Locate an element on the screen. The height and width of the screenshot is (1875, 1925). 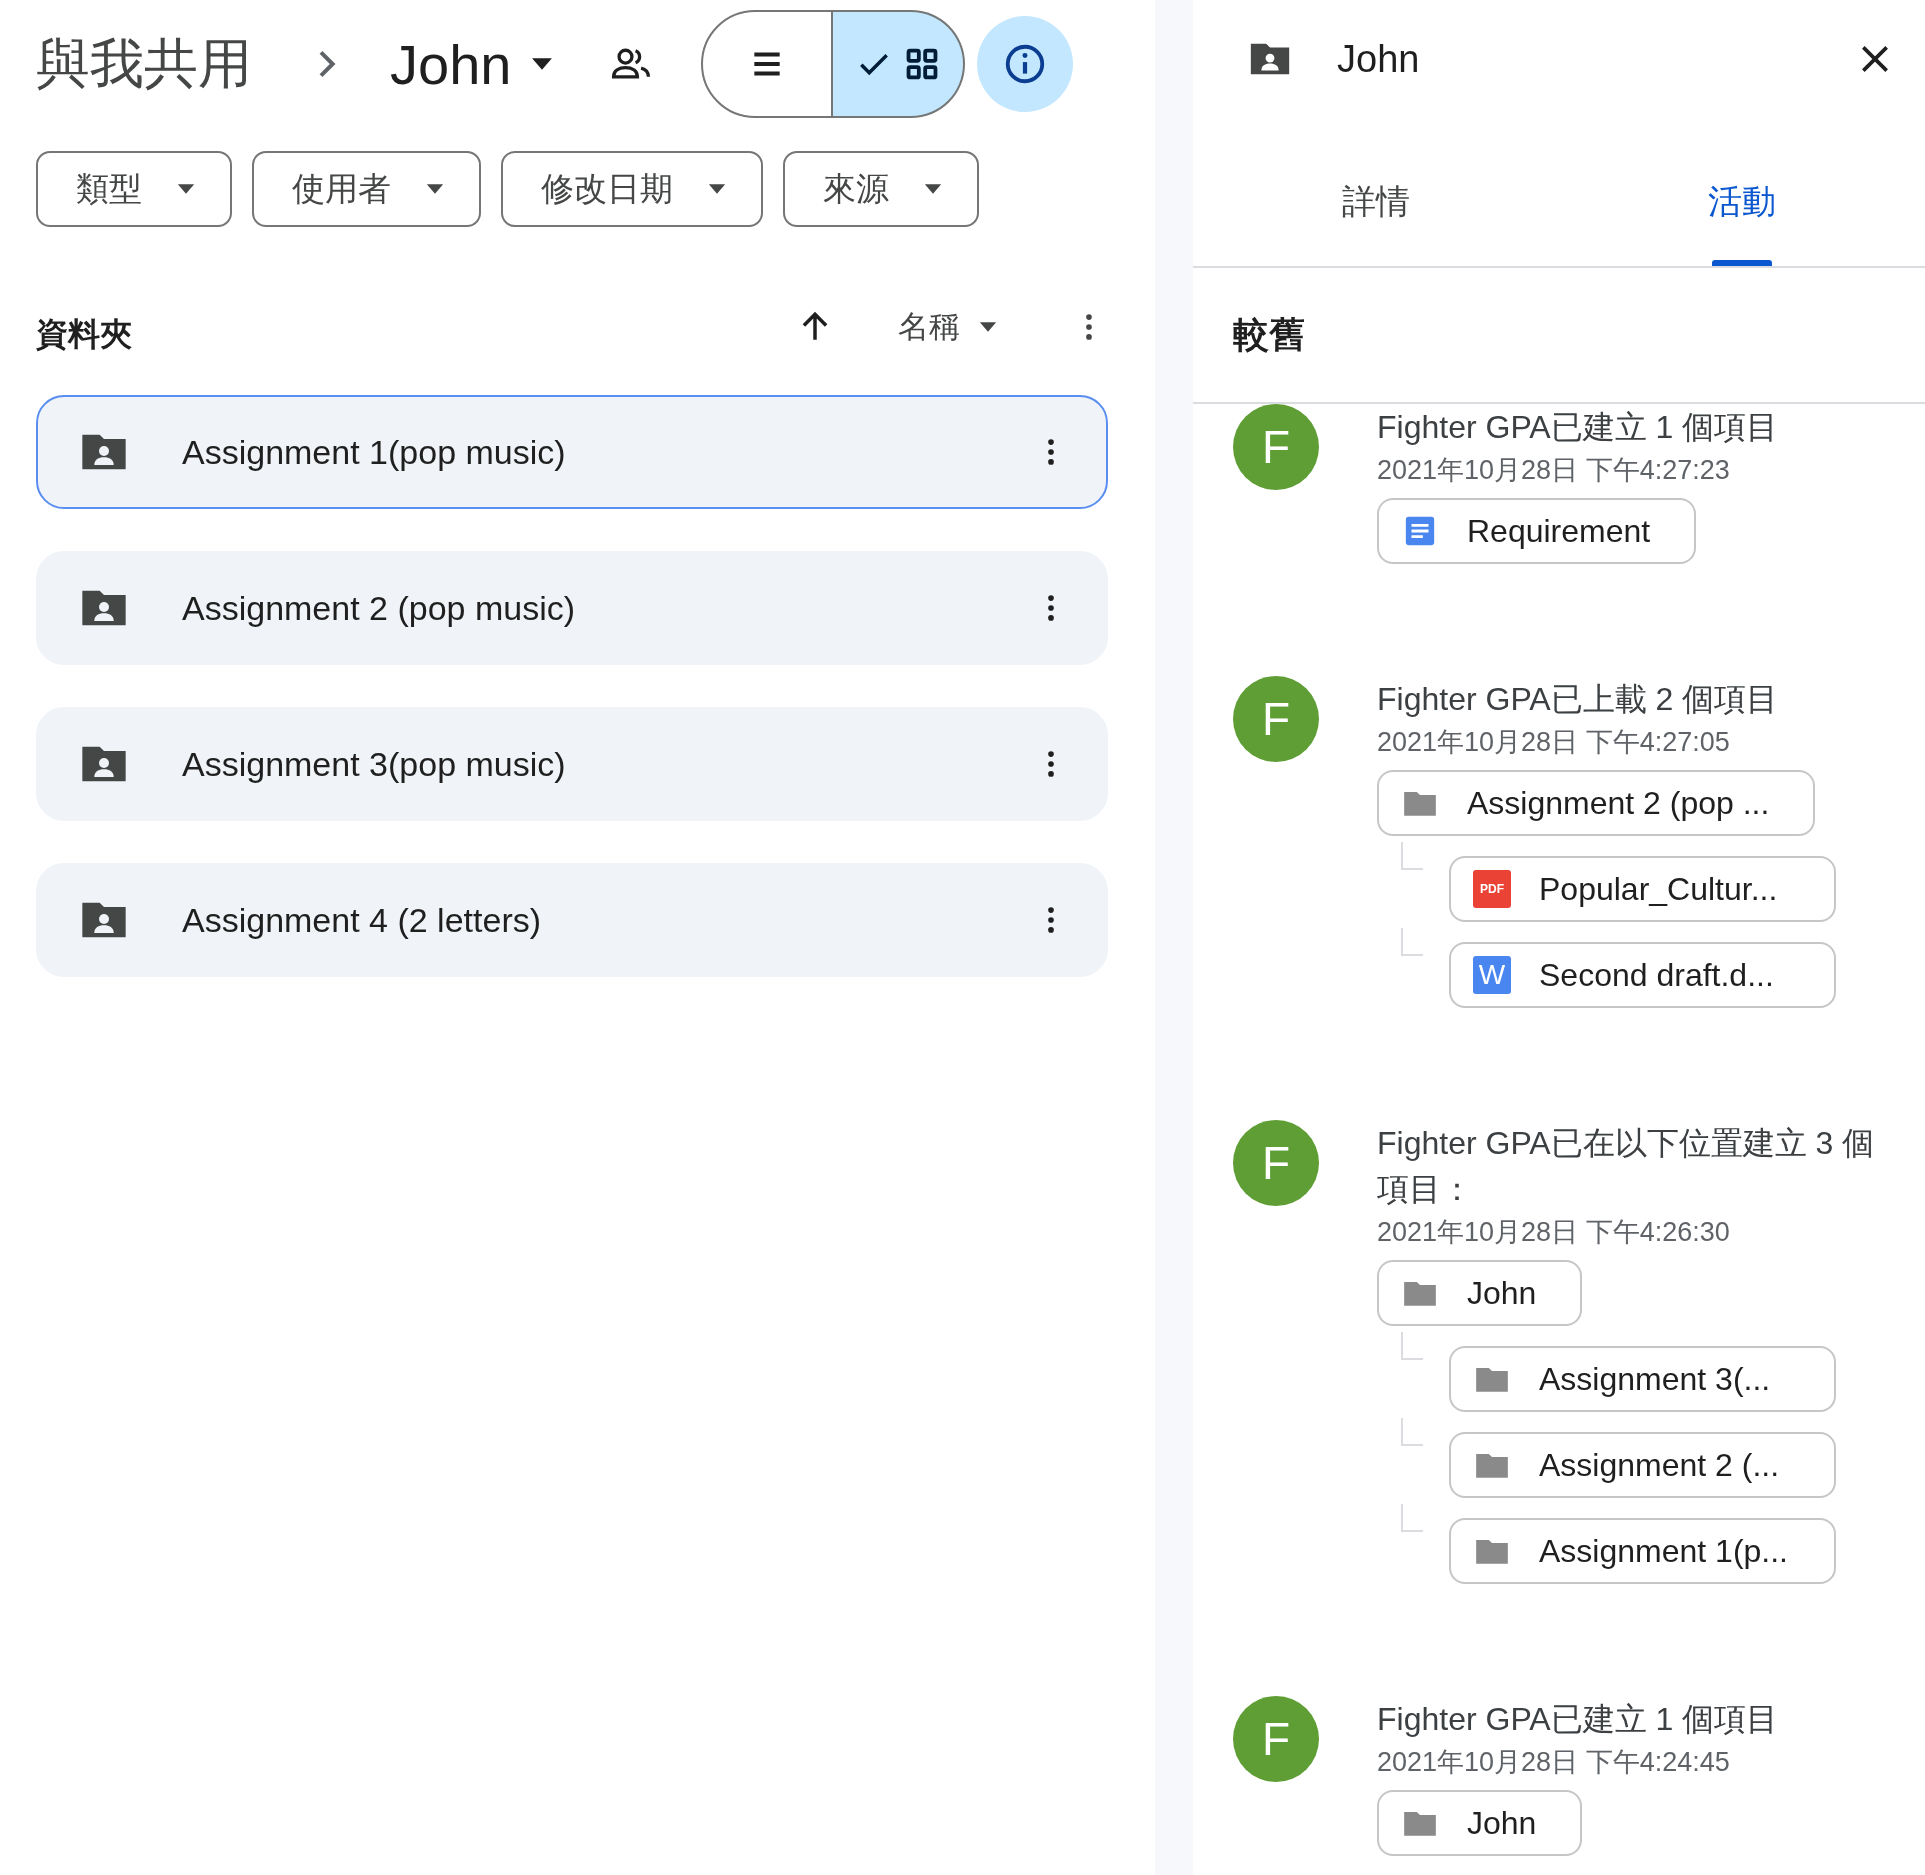
filter-dropdown: 類型 is located at coordinates (134, 189).